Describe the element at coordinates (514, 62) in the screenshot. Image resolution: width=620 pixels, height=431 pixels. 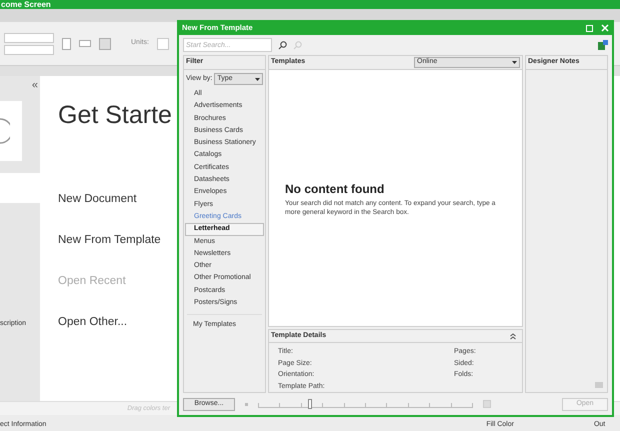
I see `dropdown-caret-icon` at that location.